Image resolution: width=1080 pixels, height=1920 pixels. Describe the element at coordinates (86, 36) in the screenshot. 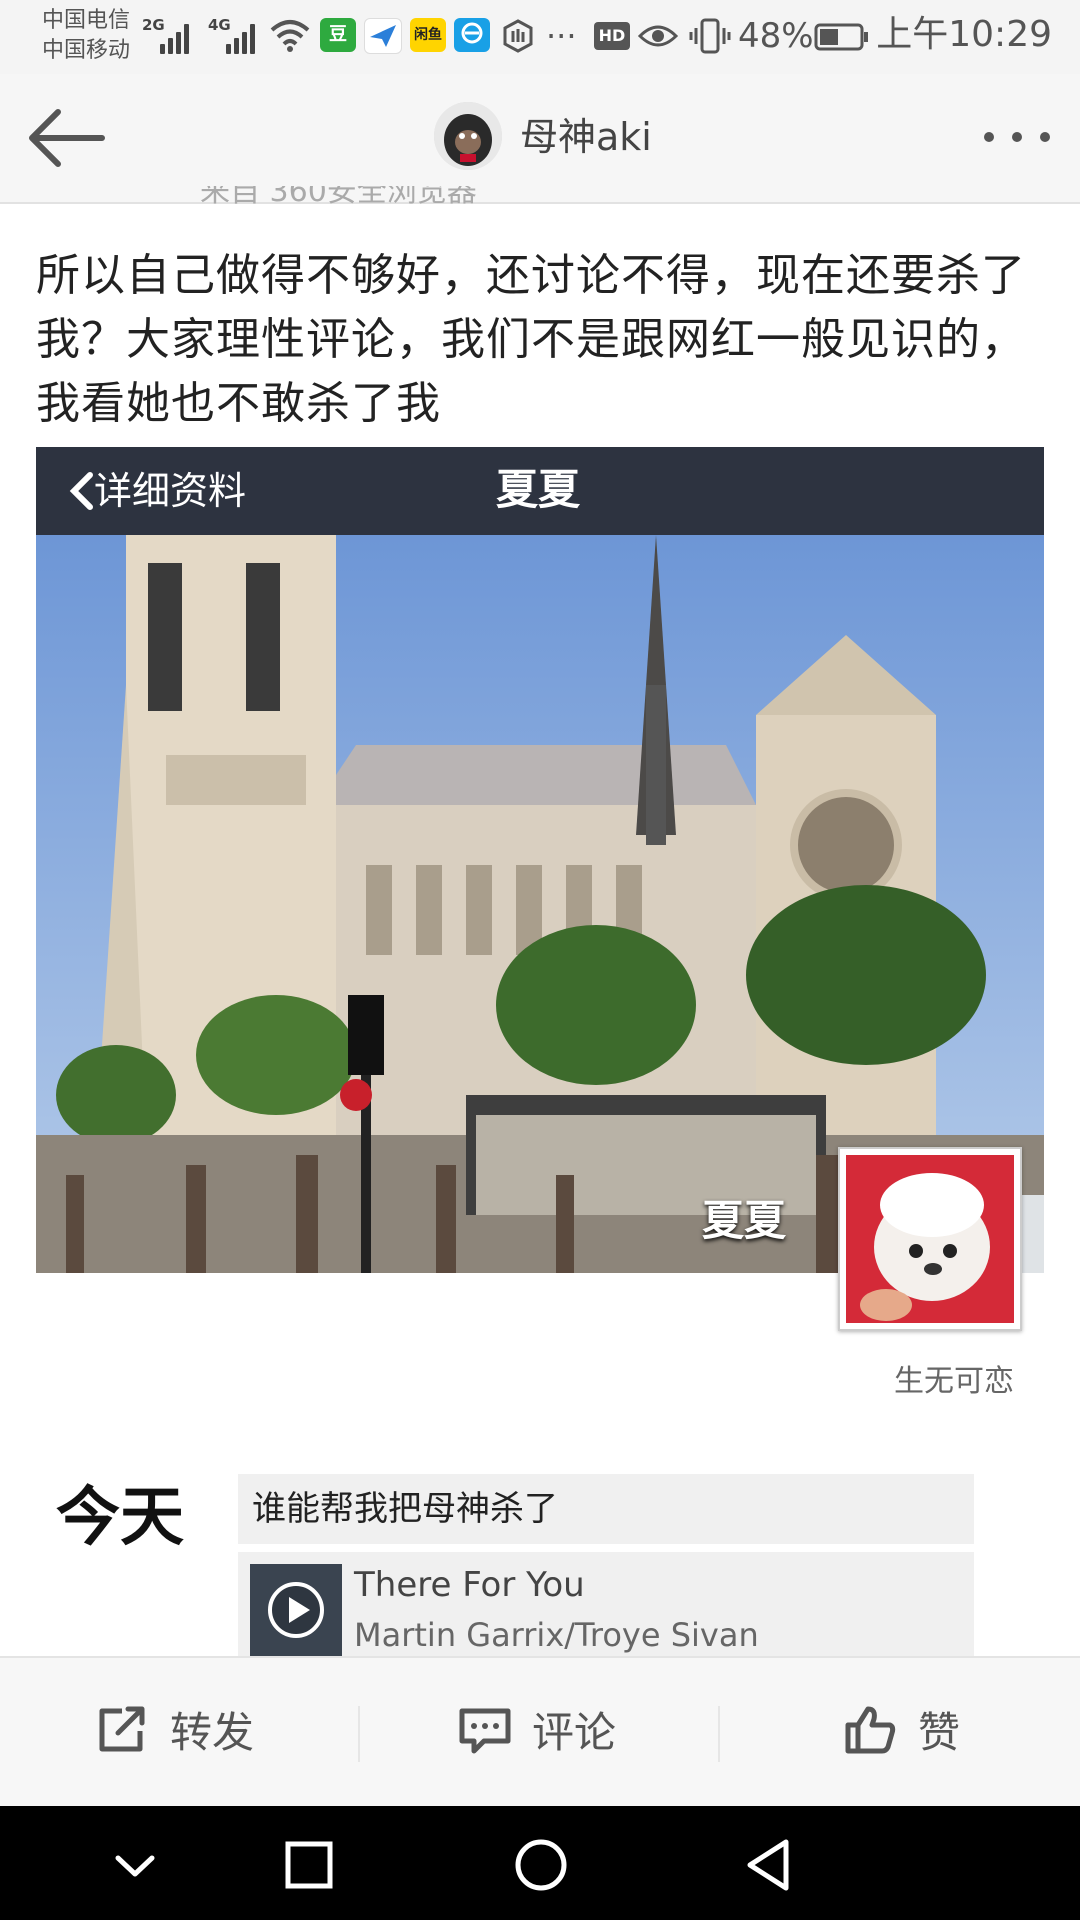

I see `carrier-info: 中国电信 中国移动` at that location.